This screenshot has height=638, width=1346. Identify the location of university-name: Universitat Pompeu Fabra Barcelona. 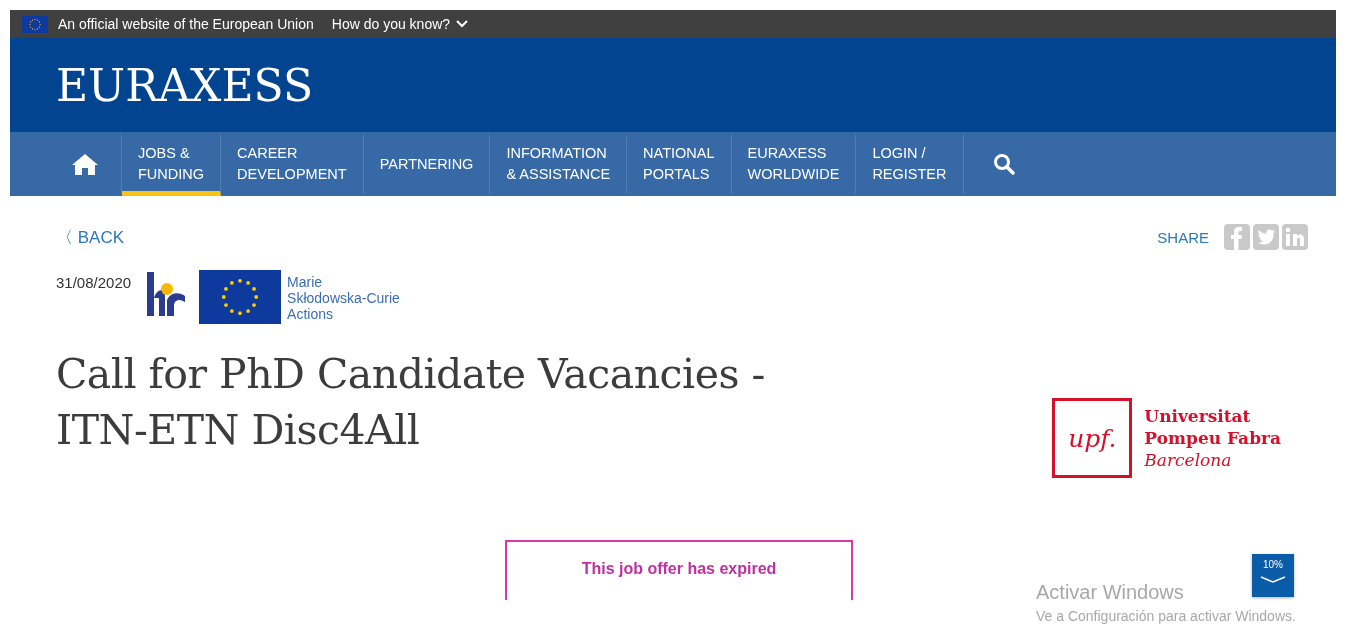
(1212, 438).